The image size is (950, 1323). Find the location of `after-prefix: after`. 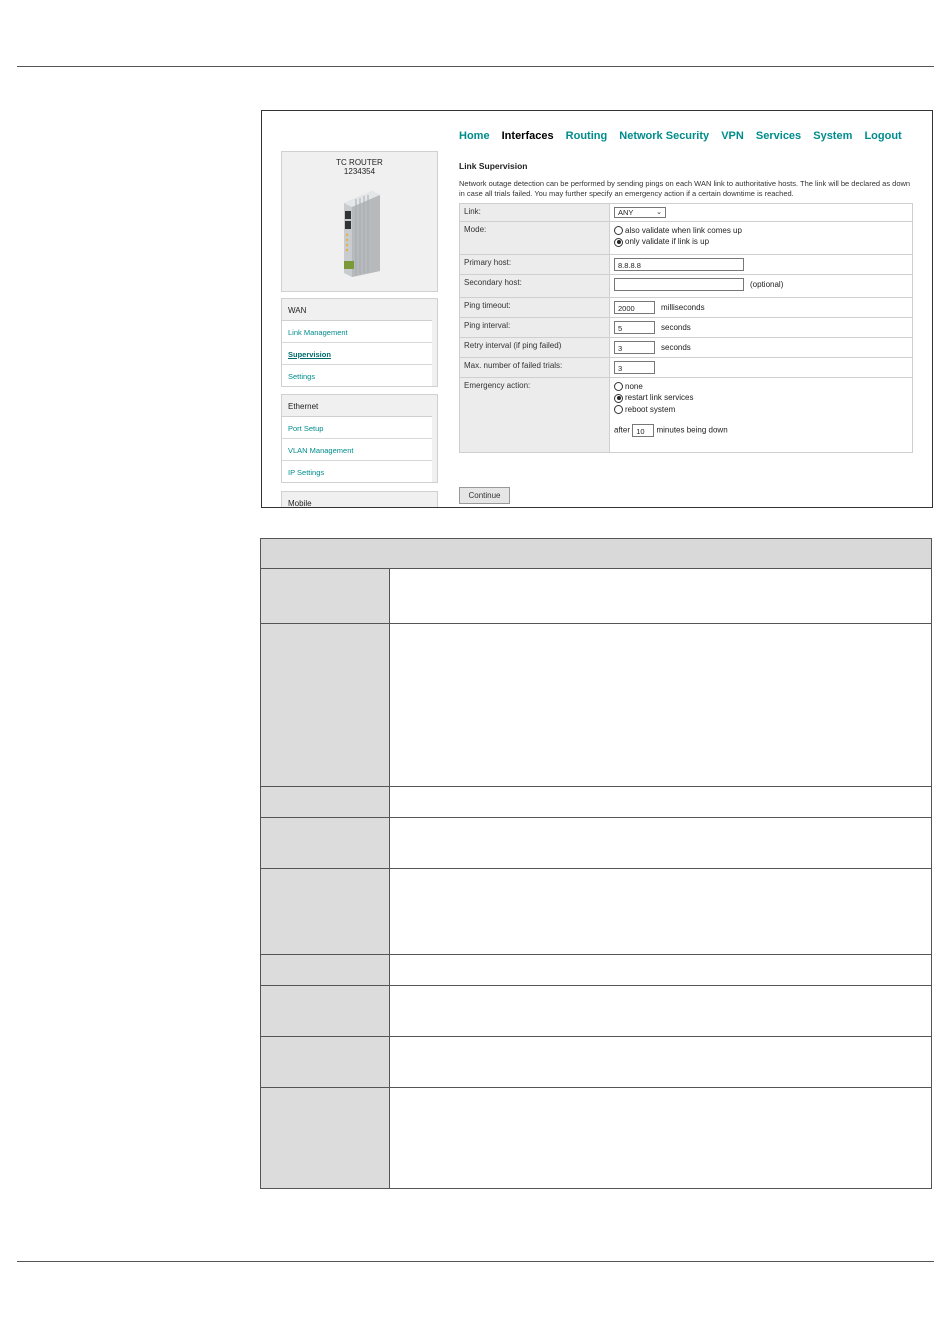

after-prefix: after is located at coordinates (622, 430).